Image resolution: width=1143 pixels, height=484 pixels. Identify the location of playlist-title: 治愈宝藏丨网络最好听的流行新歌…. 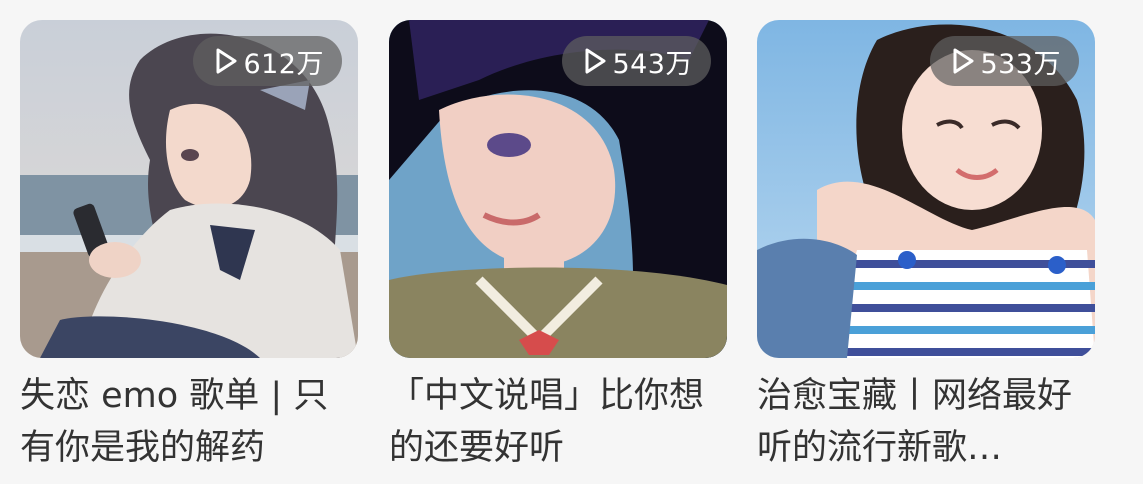
(926, 422).